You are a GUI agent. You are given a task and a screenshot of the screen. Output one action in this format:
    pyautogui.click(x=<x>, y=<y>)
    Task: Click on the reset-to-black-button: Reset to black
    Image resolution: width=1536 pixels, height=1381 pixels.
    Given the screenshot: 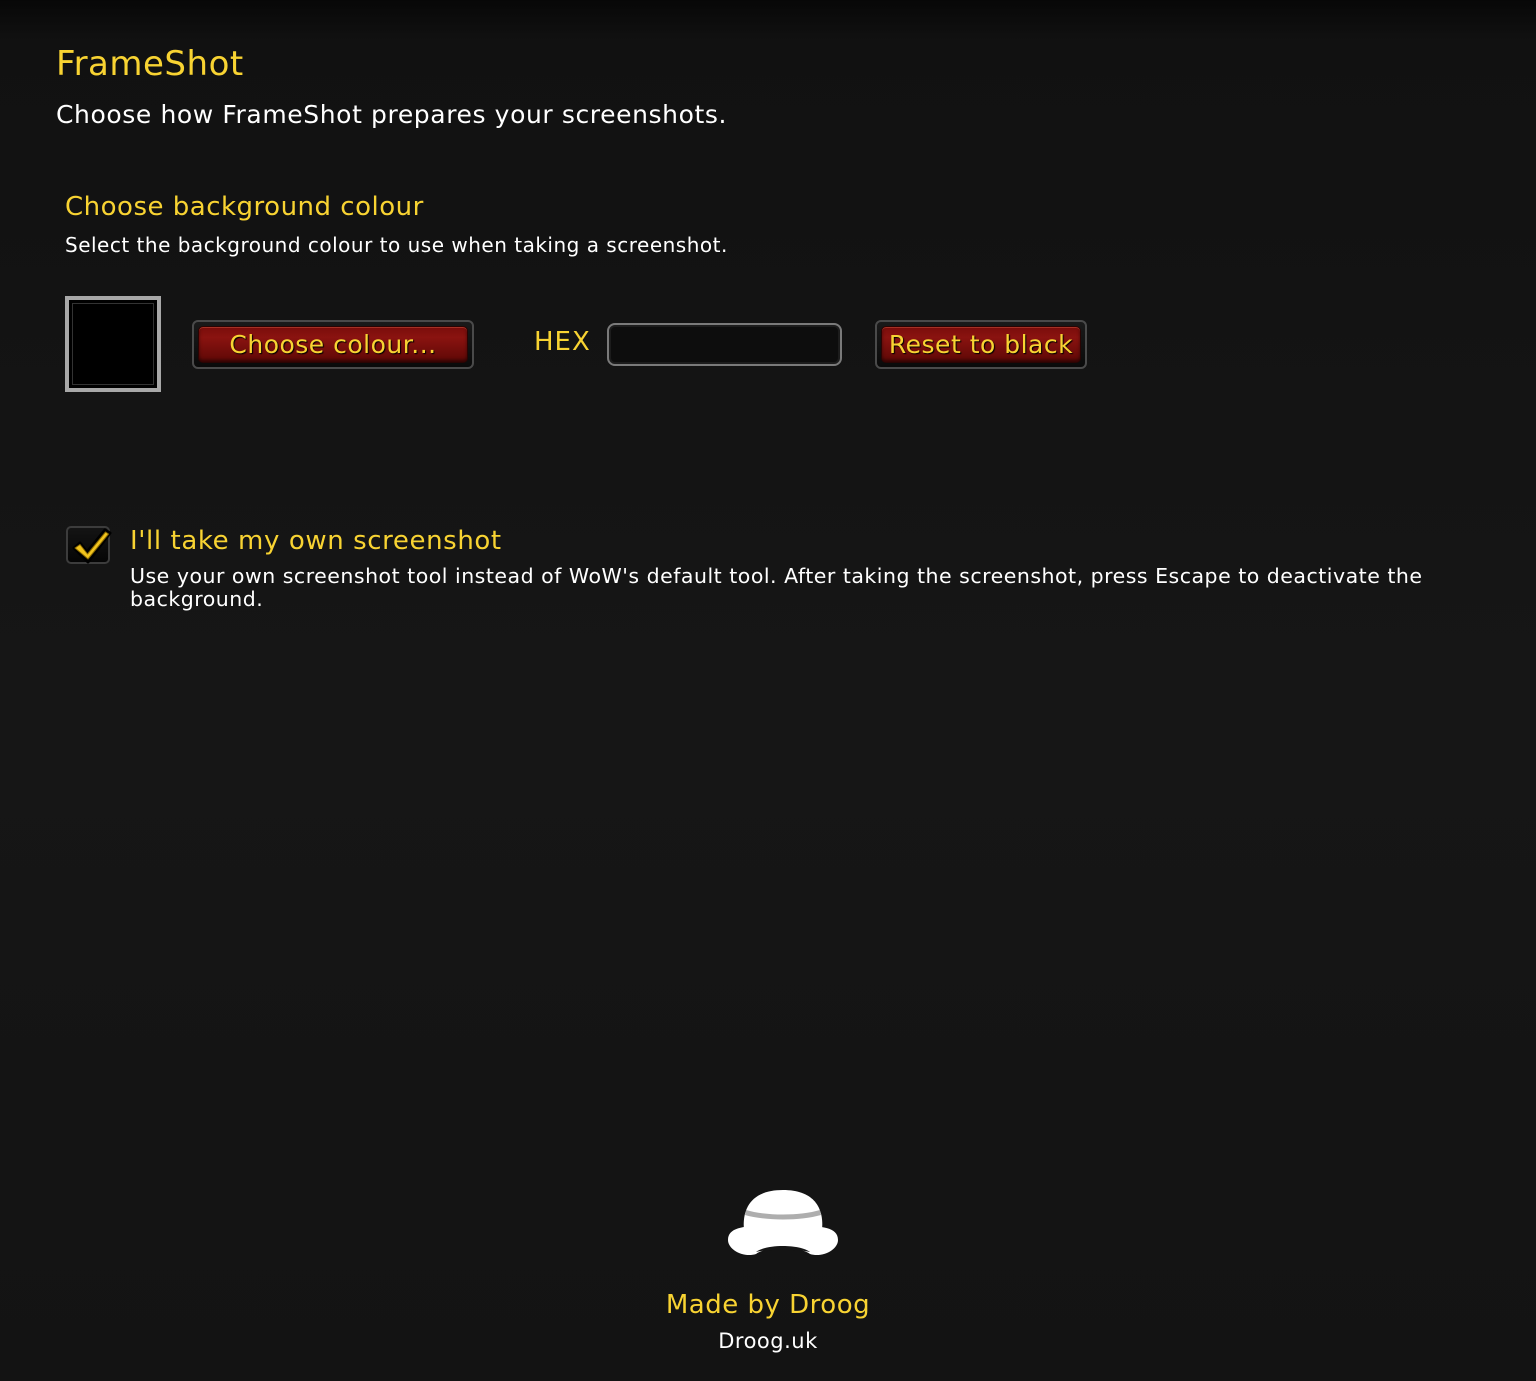 What is the action you would take?
    pyautogui.click(x=981, y=344)
    